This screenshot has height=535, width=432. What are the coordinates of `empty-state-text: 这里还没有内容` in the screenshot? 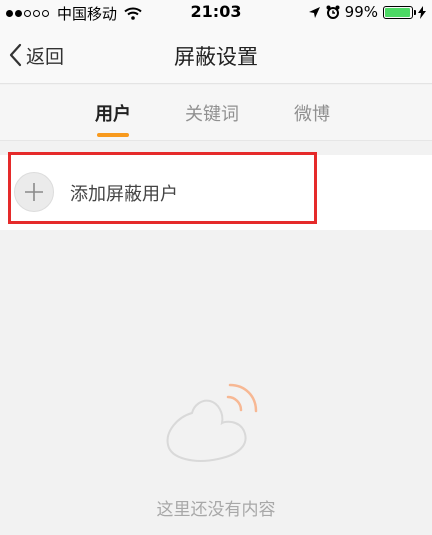 It's located at (216, 510).